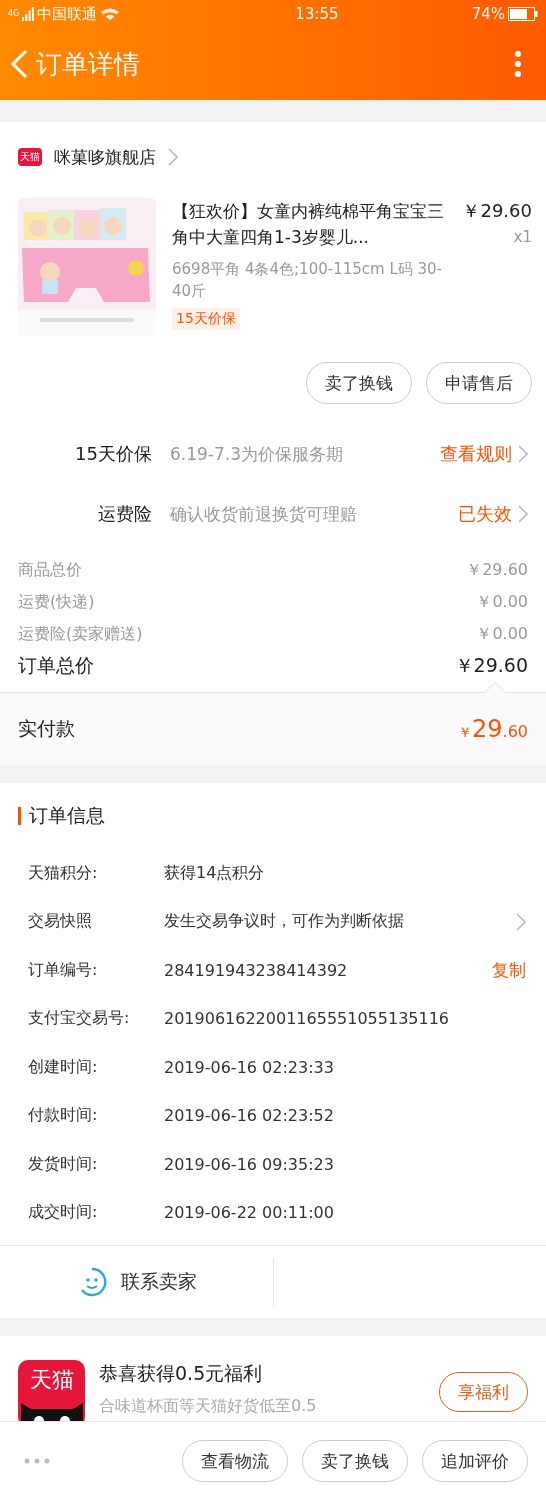 This screenshot has height=1500, width=546. Describe the element at coordinates (206, 319) in the screenshot. I see `price-protect-tag: 15天价保` at that location.